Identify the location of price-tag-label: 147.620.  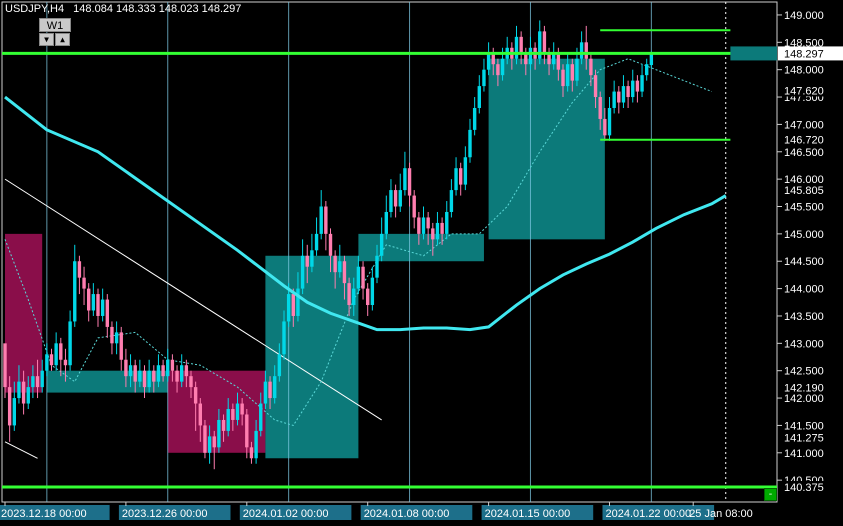
(804, 91).